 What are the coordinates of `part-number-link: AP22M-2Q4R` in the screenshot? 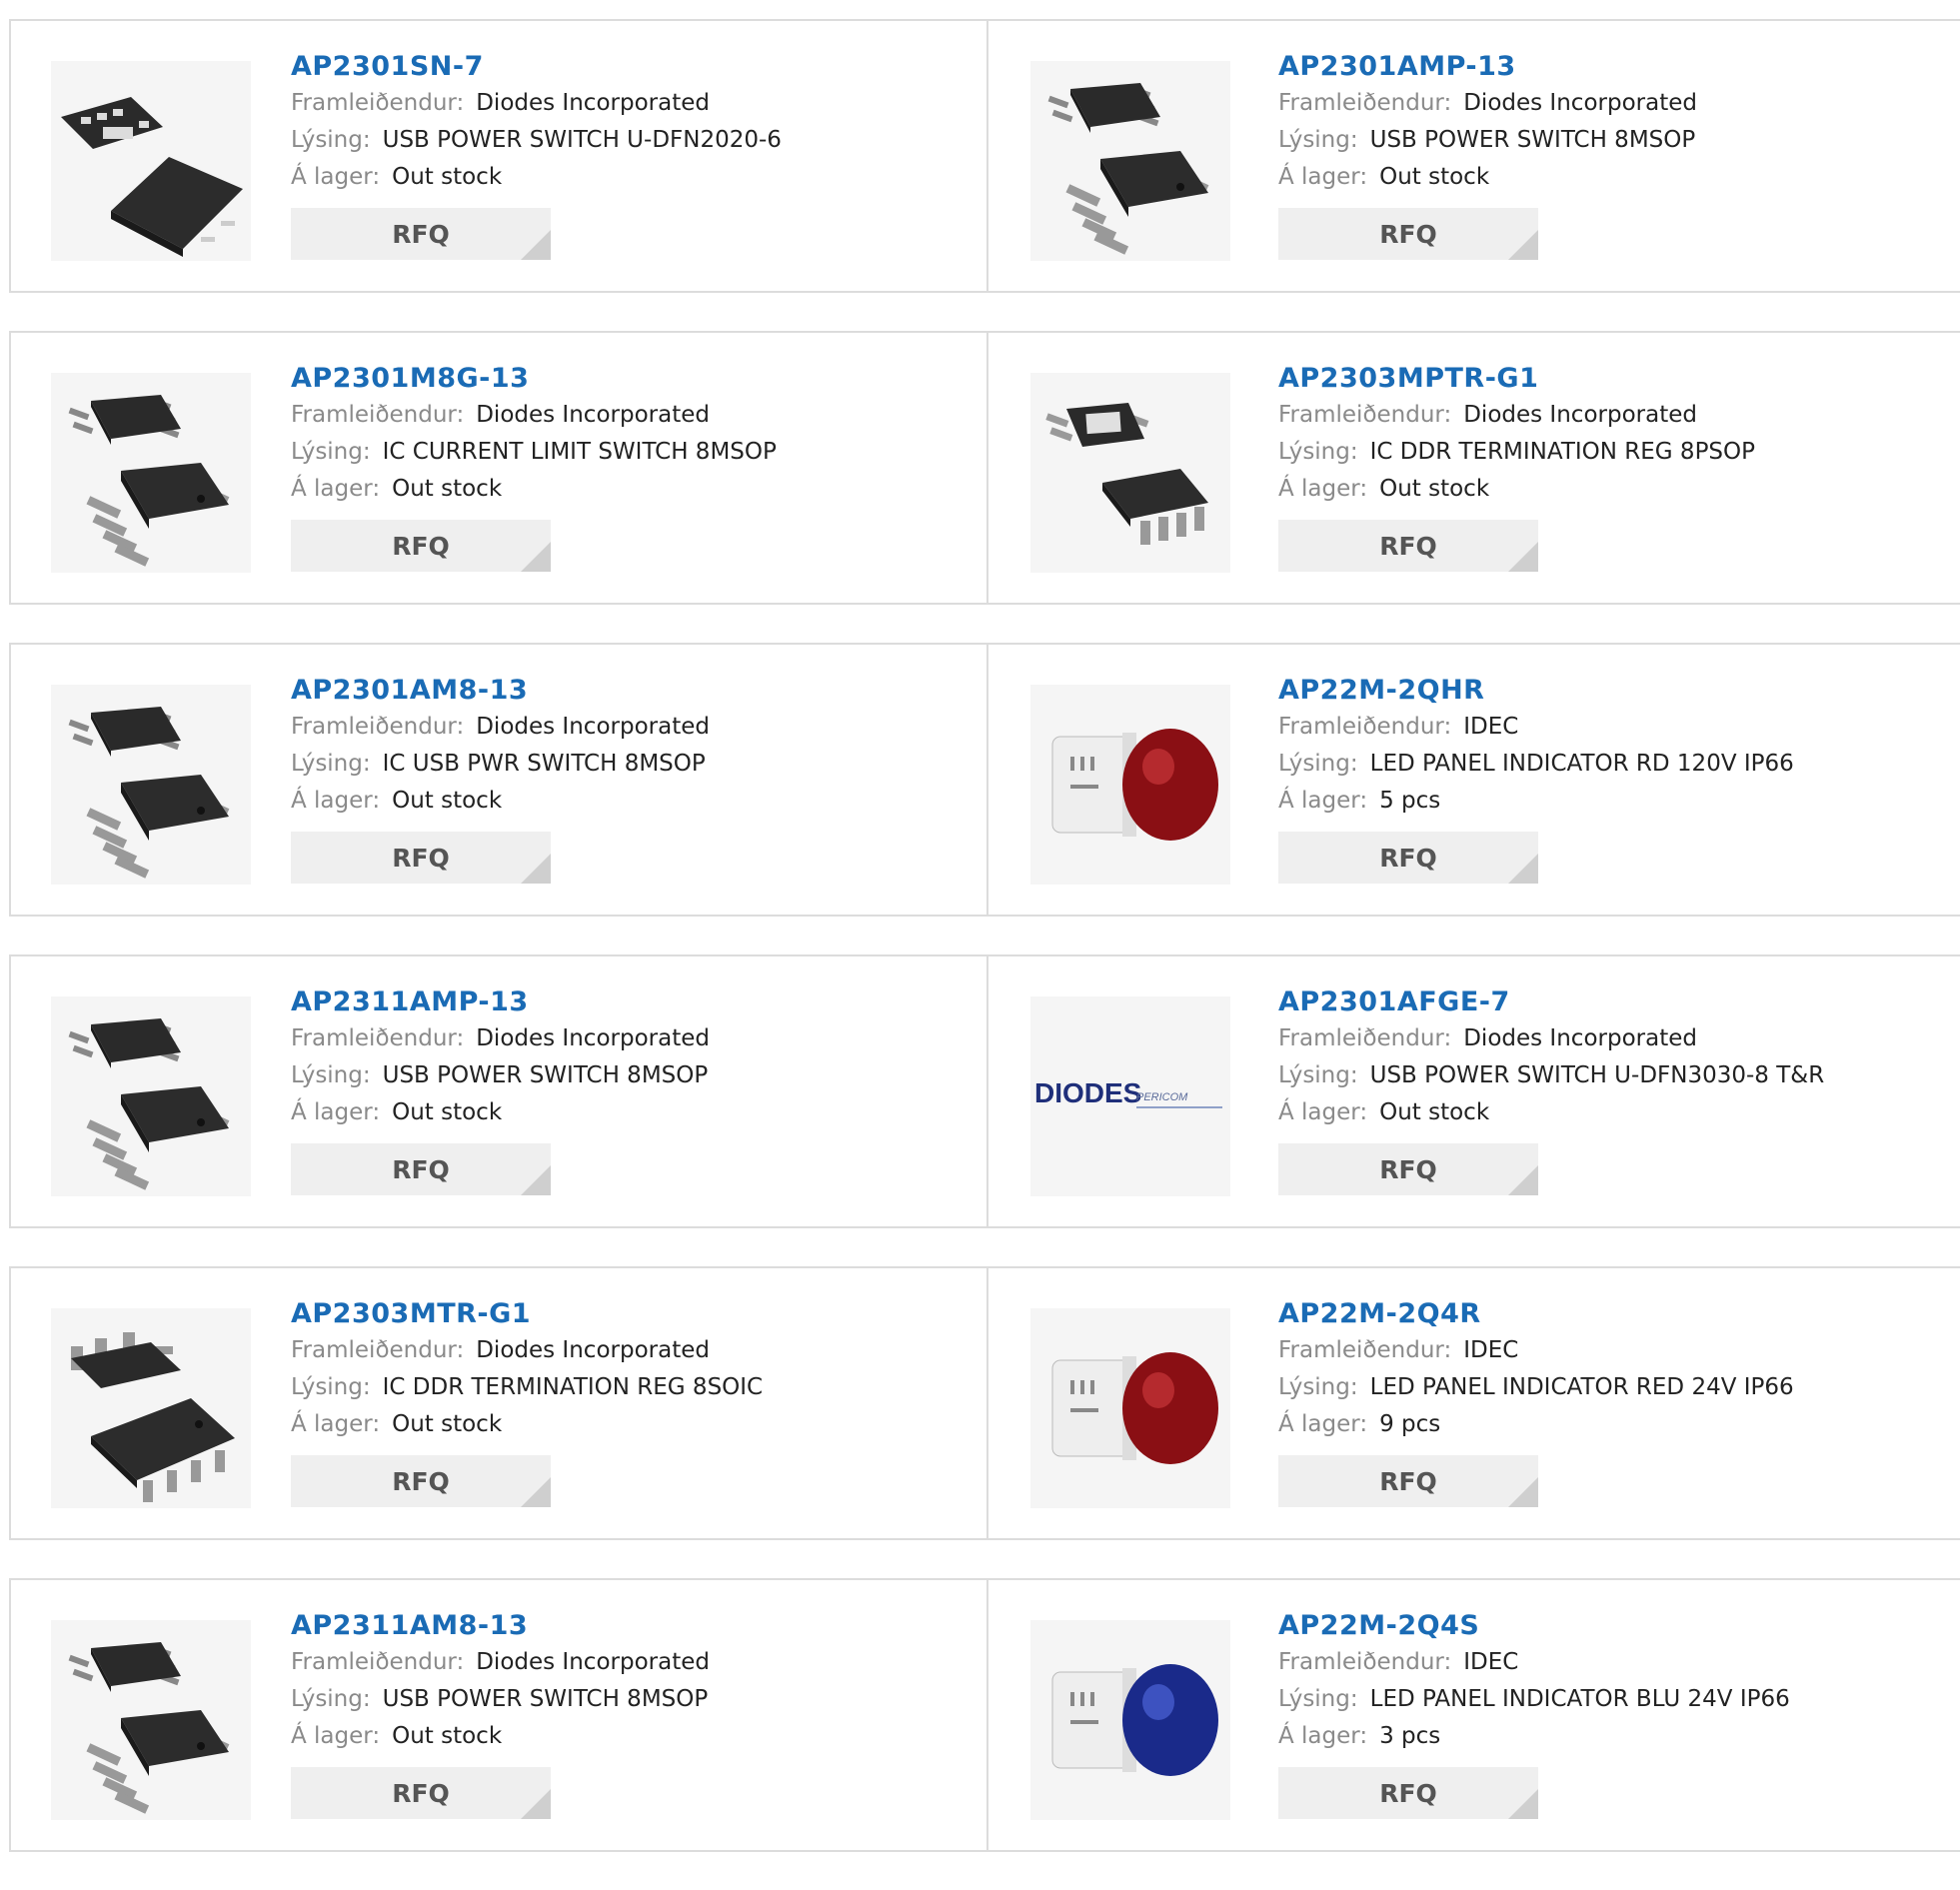 It's located at (1536, 1314).